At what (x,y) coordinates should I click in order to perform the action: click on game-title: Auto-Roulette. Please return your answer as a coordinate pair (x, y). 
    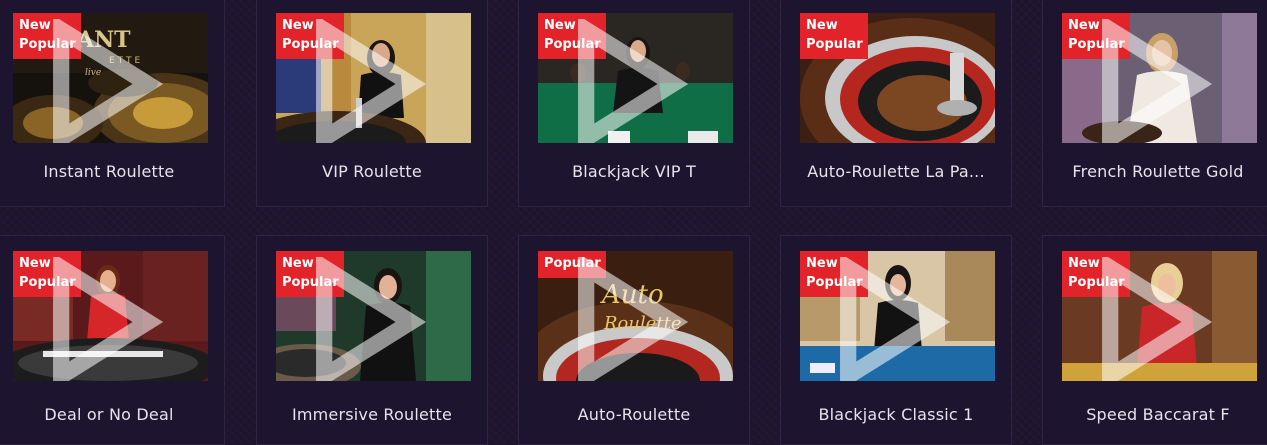
    Looking at the image, I should click on (634, 414).